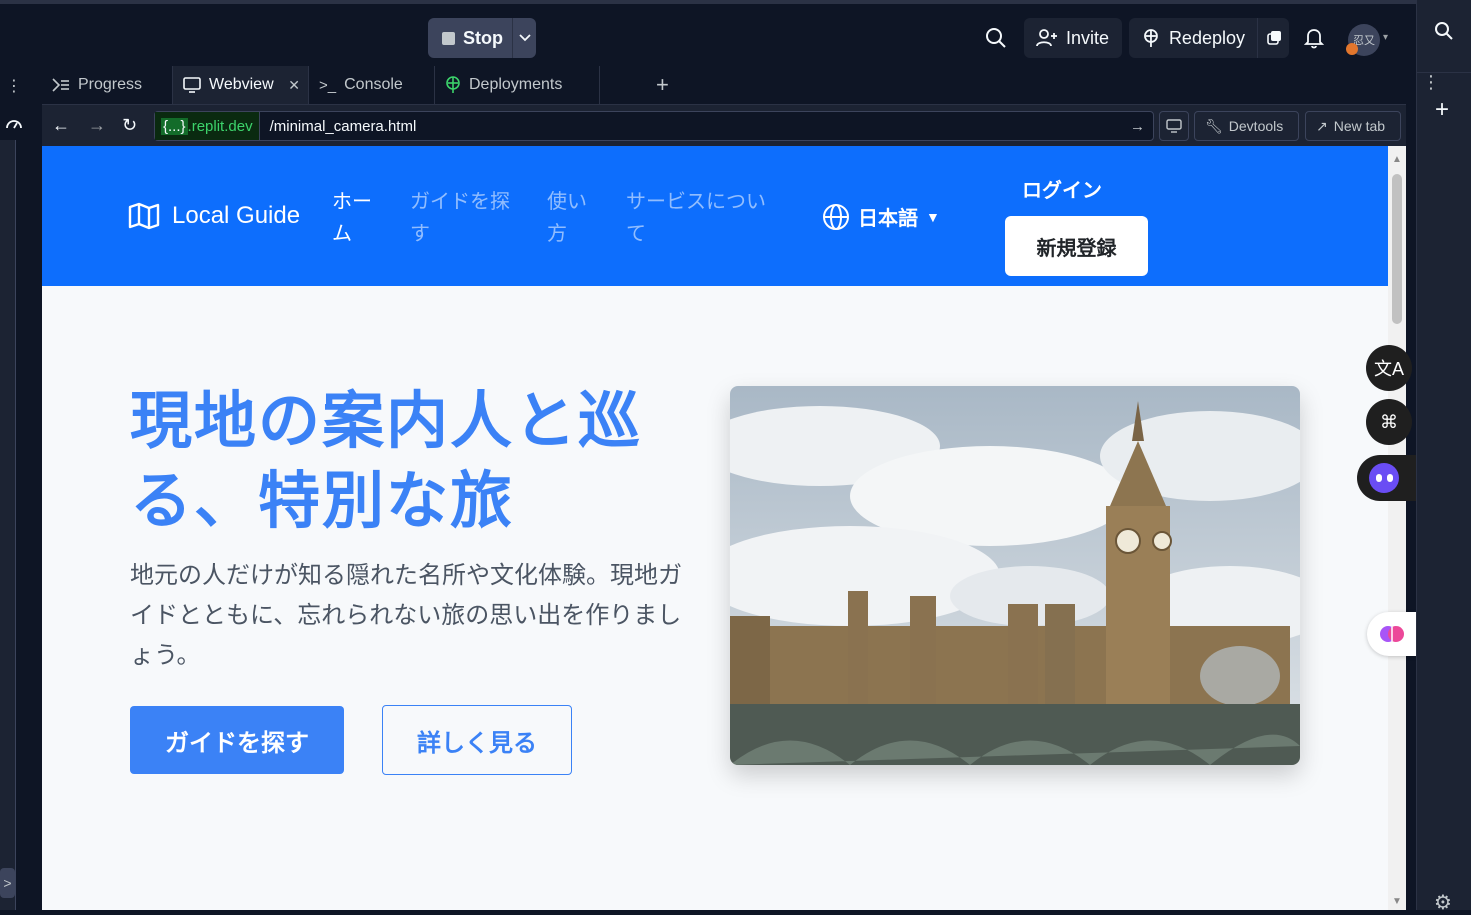 This screenshot has height=915, width=1471. I want to click on scrollbar: ▲ ▼, so click(1397, 528).